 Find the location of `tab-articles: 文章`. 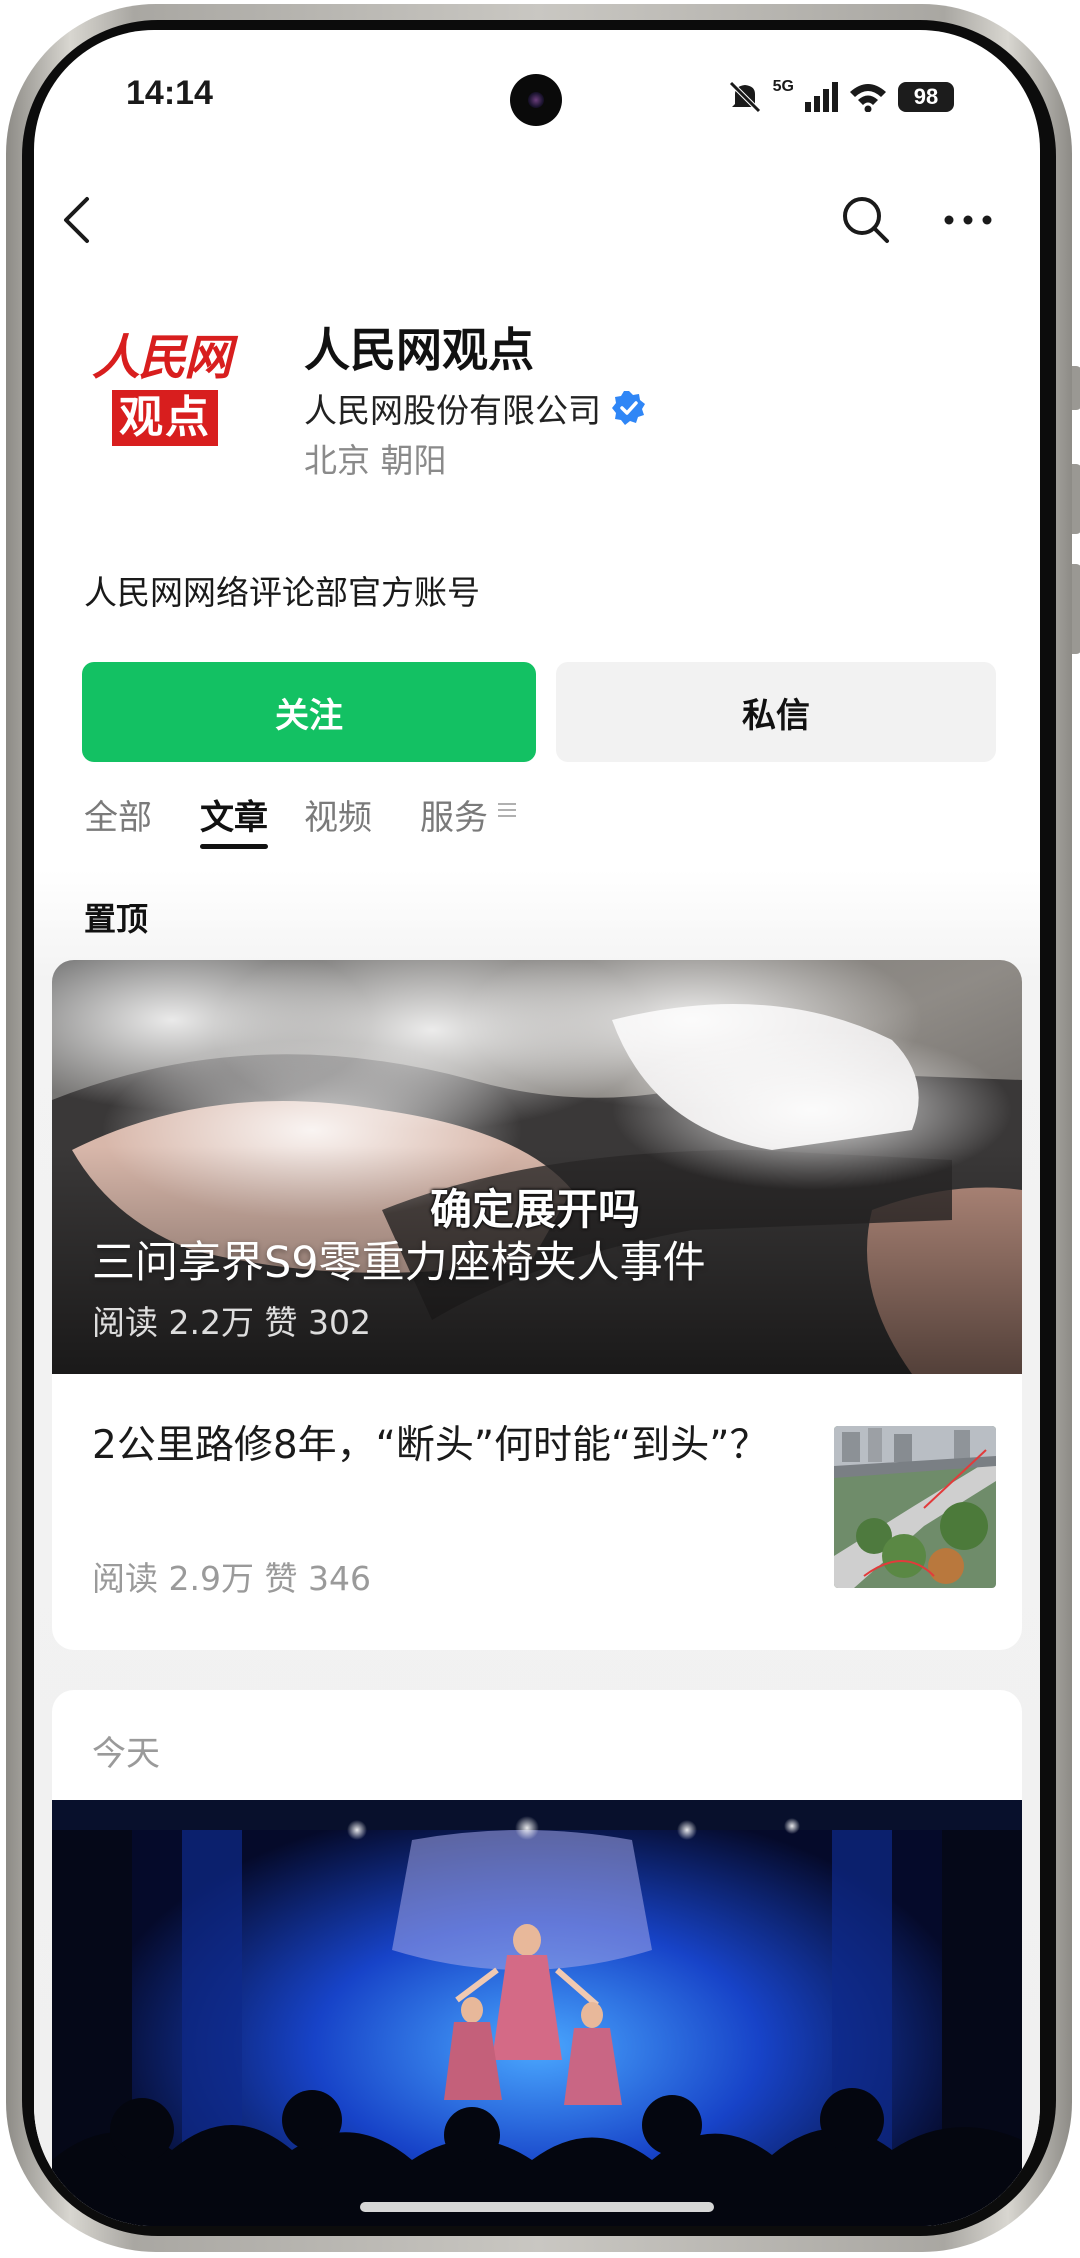

tab-articles: 文章 is located at coordinates (234, 819).